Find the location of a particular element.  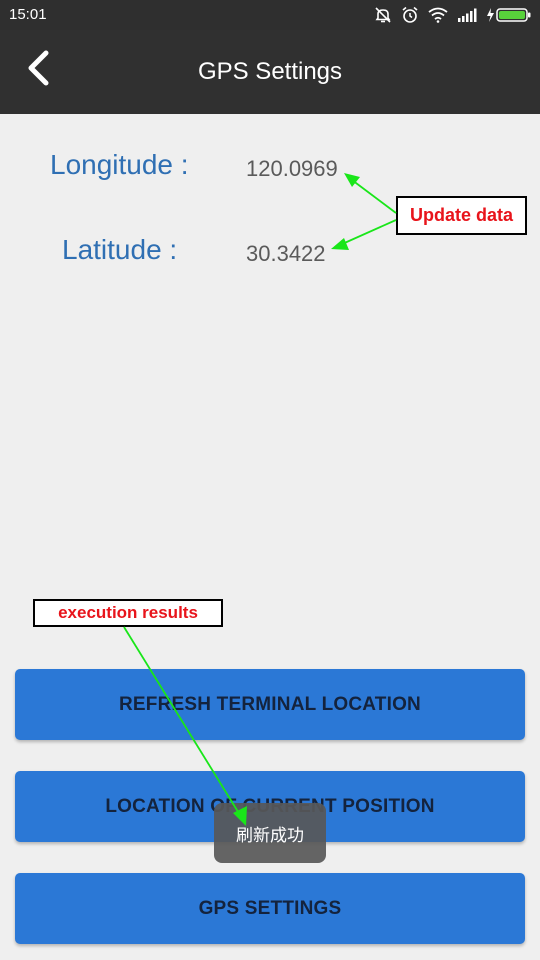

signal-icon is located at coordinates (467, 15).